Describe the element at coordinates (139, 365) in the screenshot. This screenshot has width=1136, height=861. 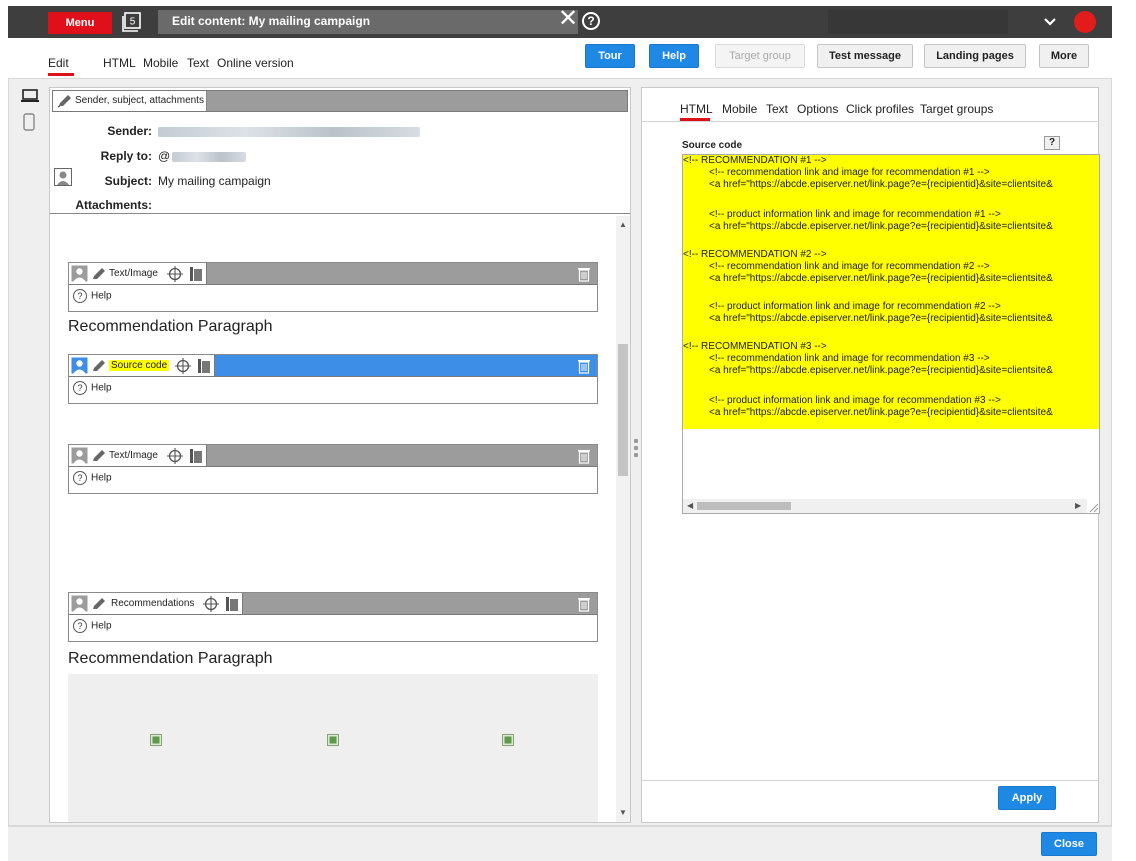
I see `block-label: Source code` at that location.